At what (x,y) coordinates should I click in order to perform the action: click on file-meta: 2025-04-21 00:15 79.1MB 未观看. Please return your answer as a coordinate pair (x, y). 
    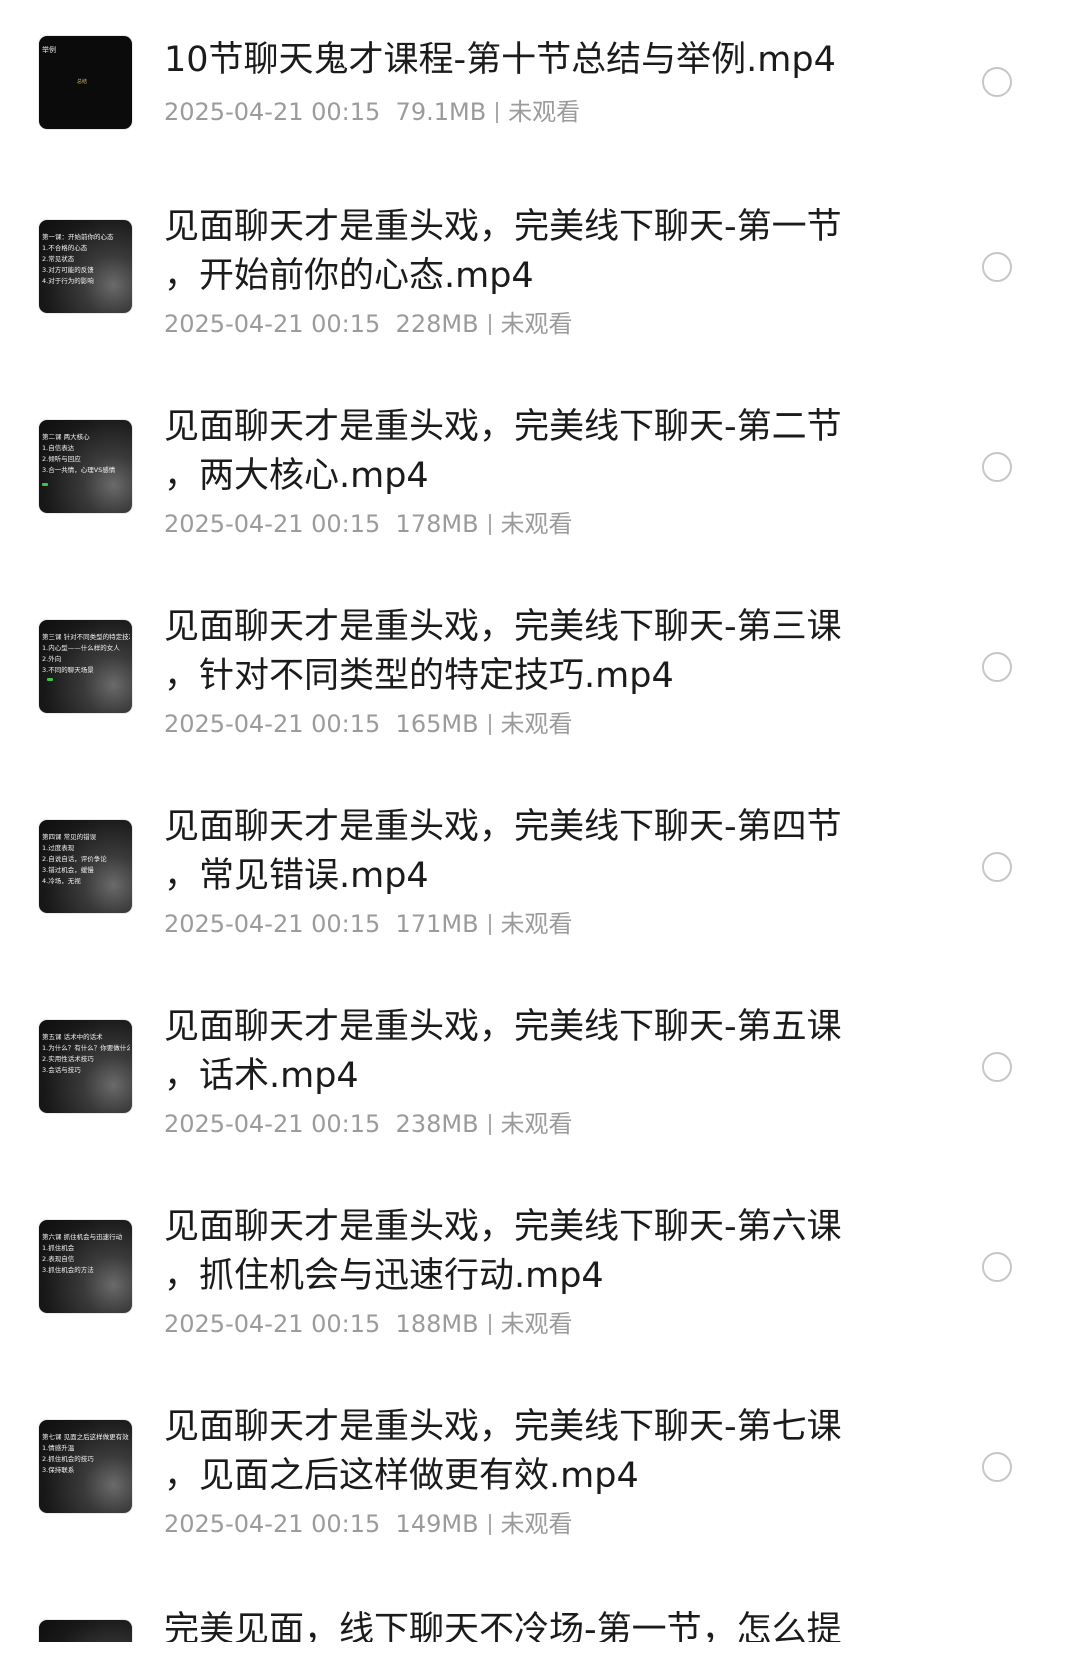
    Looking at the image, I should click on (372, 109).